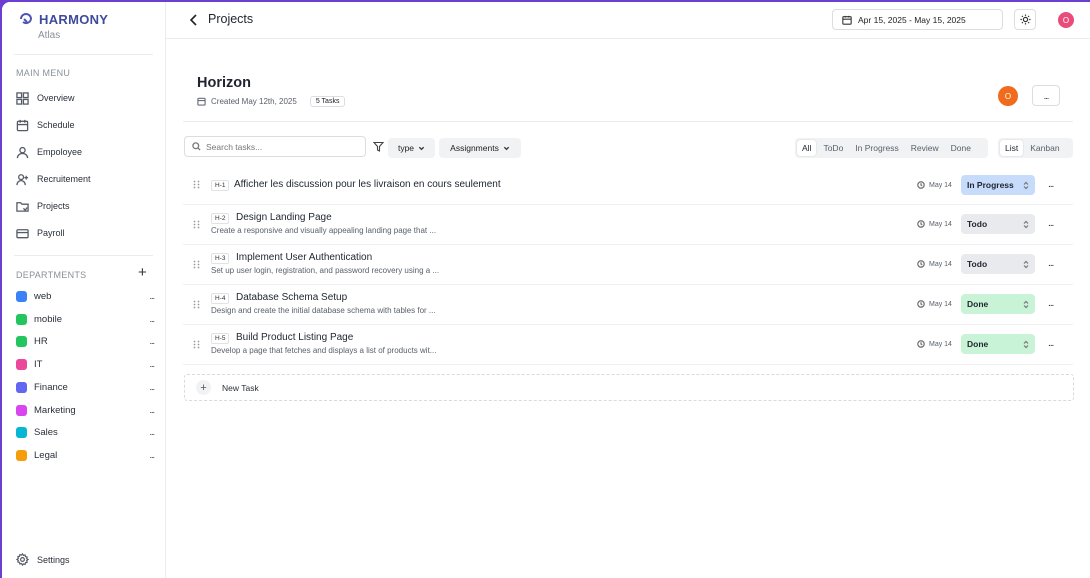  What do you see at coordinates (1025, 19) in the screenshot?
I see `theme-toggle-button` at bounding box center [1025, 19].